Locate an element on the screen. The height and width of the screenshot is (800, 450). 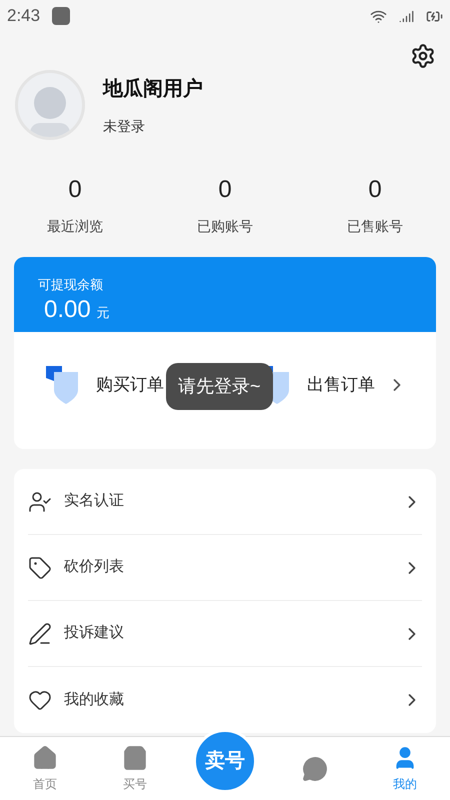
stat-label: 已购账号 is located at coordinates (225, 226).